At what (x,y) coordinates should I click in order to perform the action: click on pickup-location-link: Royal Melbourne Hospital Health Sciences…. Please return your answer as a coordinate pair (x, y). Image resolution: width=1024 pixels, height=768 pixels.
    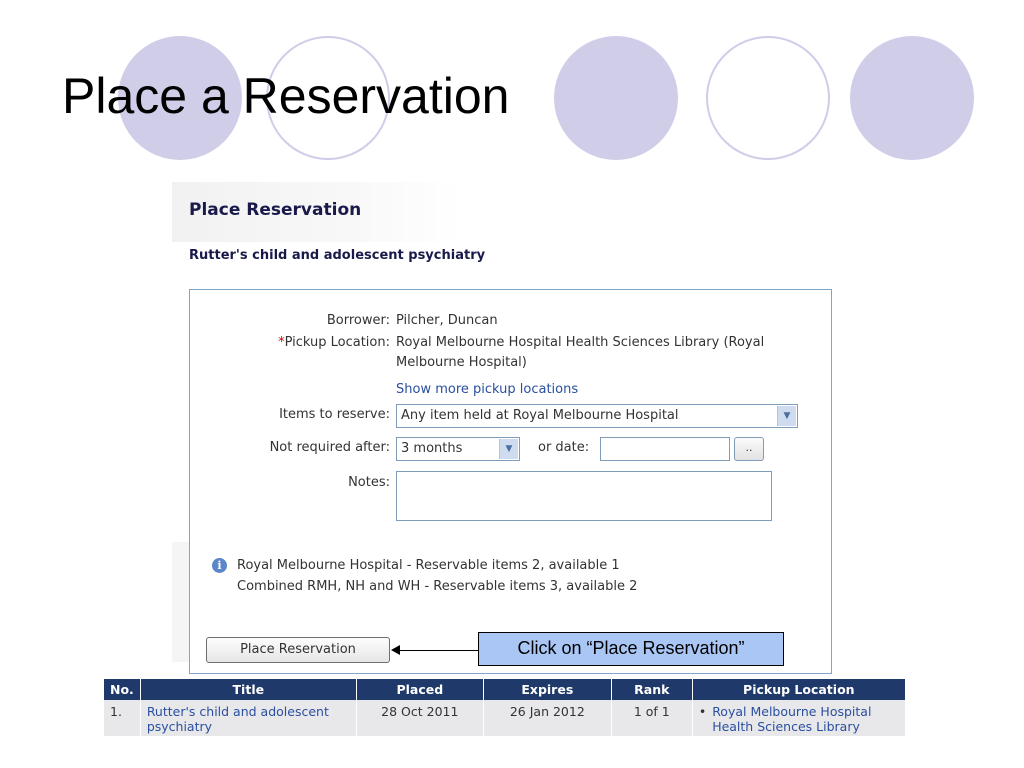
    Looking at the image, I should click on (805, 719).